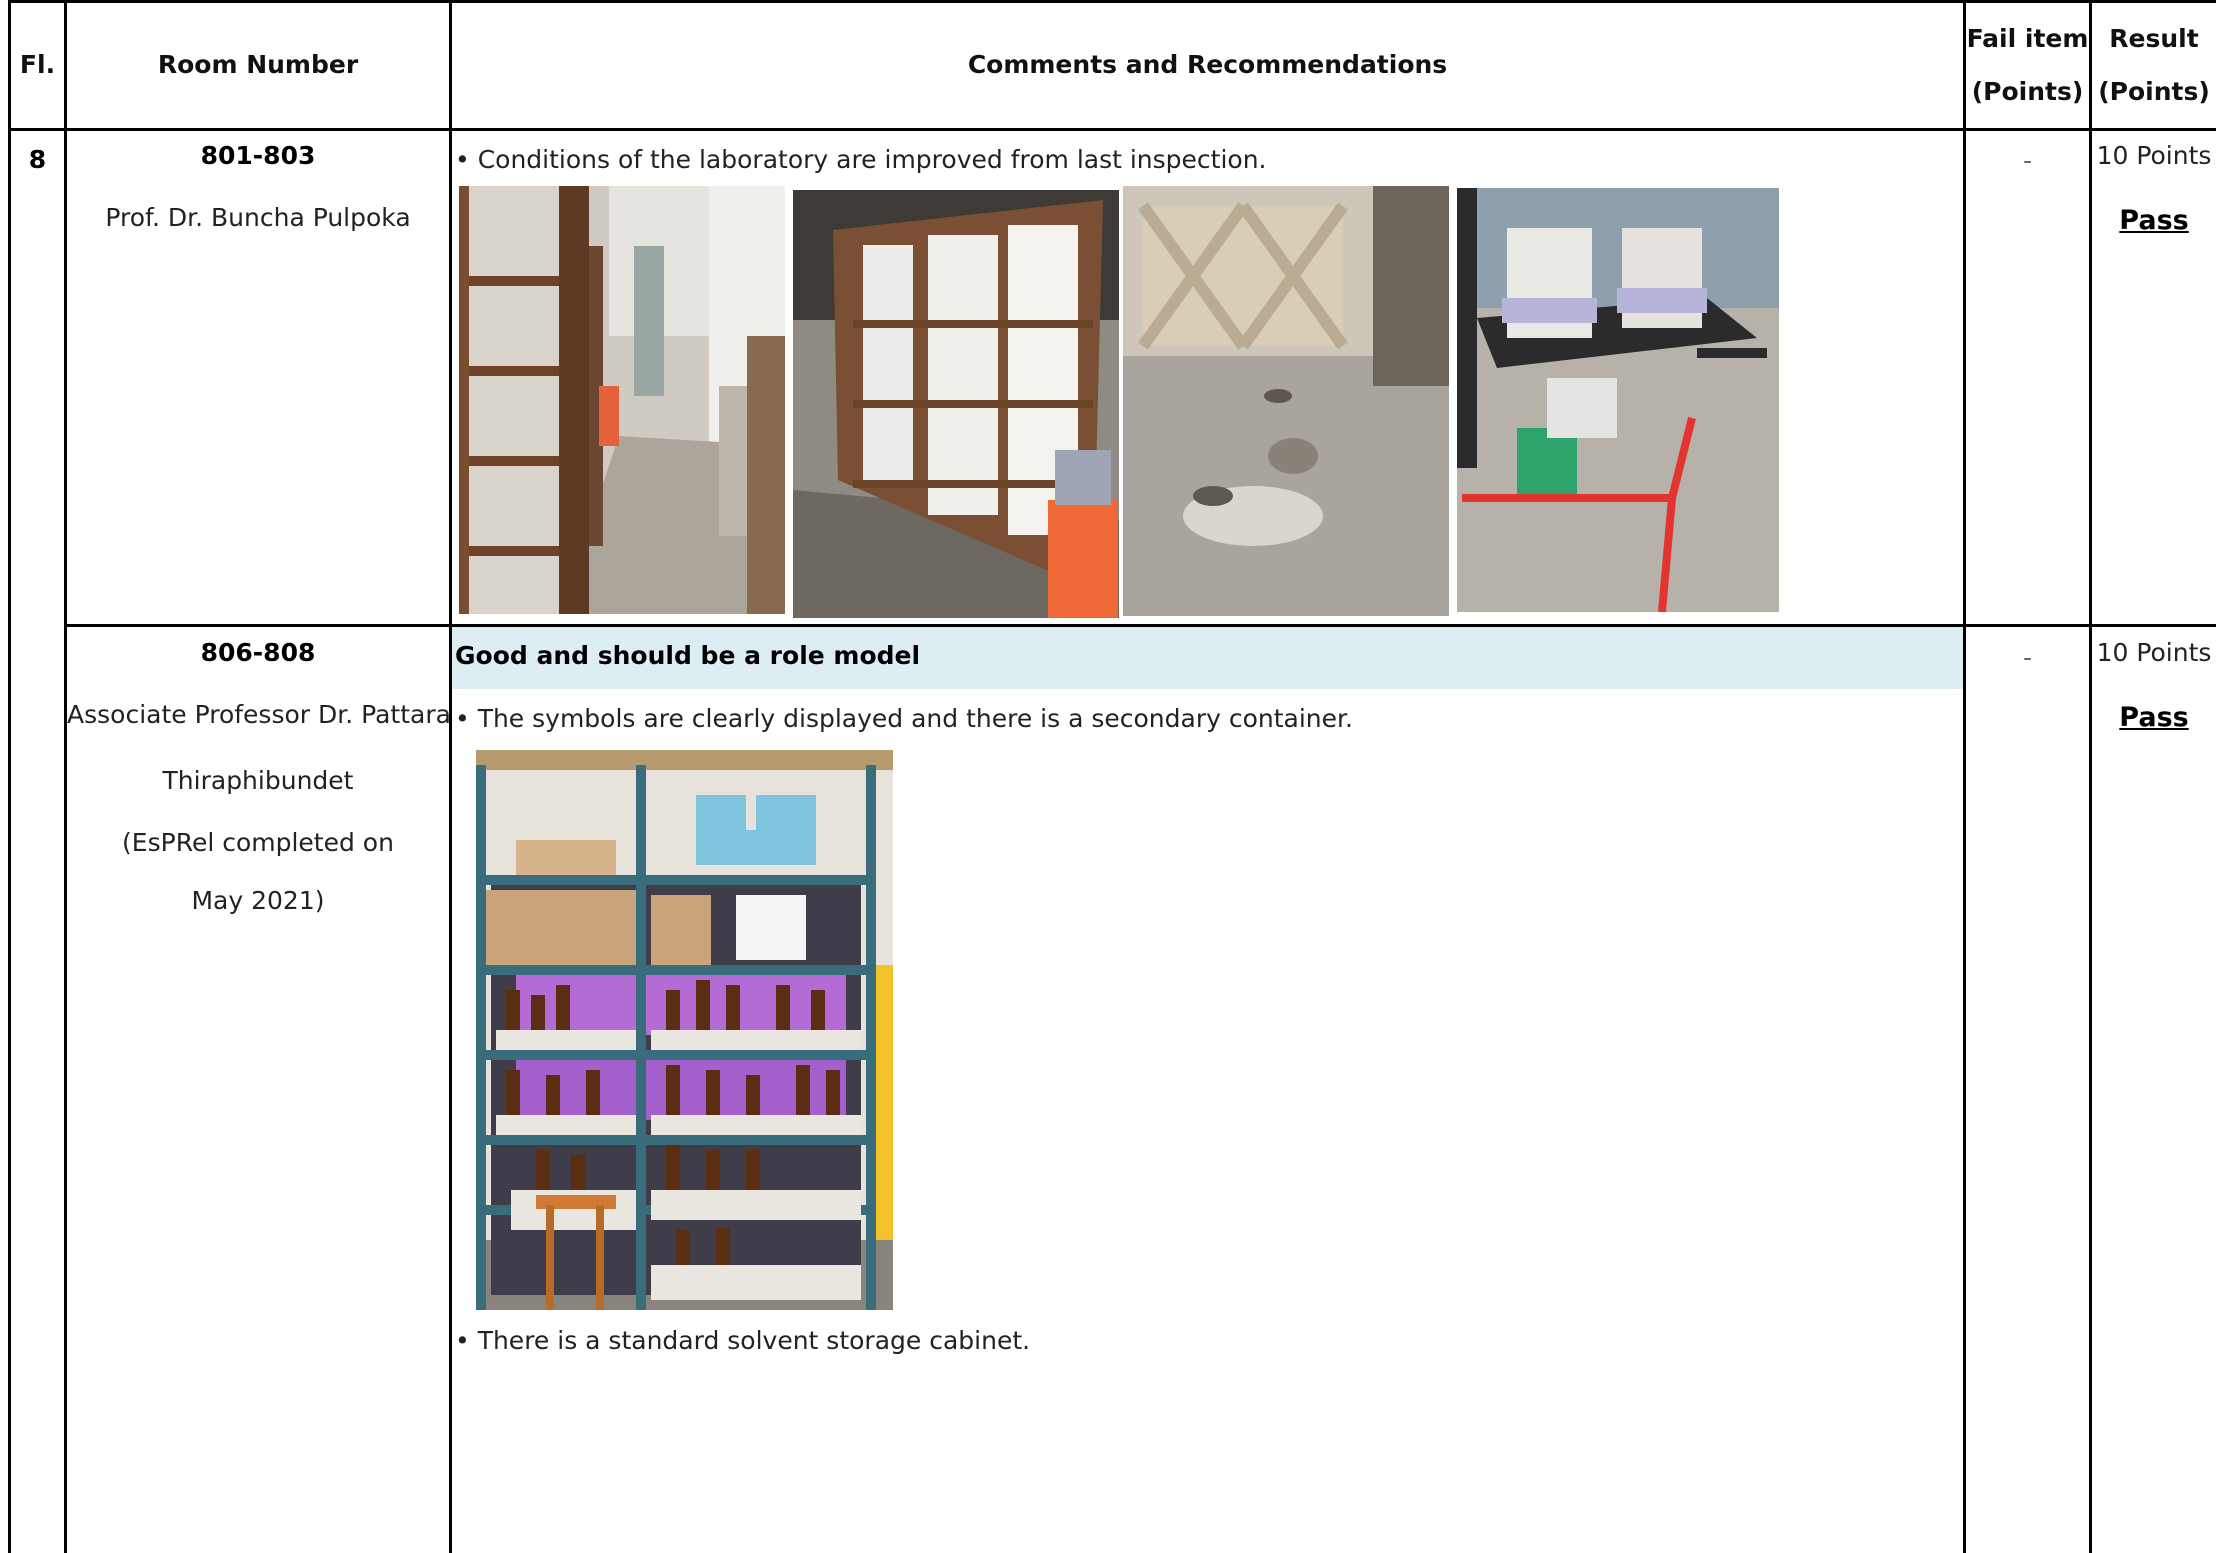 Image resolution: width=2216 pixels, height=1553 pixels. I want to click on role-model-text: Good and should be a role model, so click(688, 655).